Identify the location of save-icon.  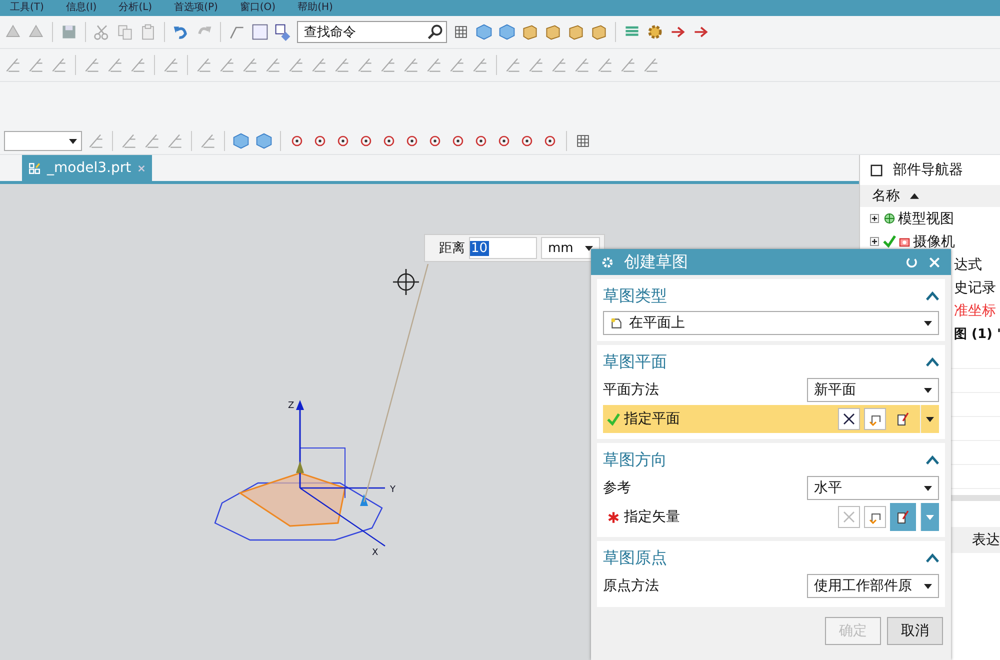
(69, 32).